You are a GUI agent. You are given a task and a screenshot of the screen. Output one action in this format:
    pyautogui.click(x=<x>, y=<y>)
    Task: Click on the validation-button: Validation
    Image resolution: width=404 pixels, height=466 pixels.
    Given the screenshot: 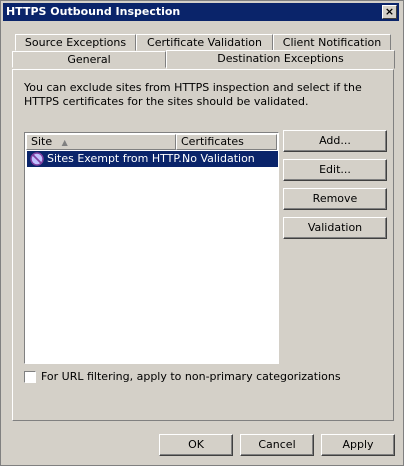 What is the action you would take?
    pyautogui.click(x=335, y=228)
    